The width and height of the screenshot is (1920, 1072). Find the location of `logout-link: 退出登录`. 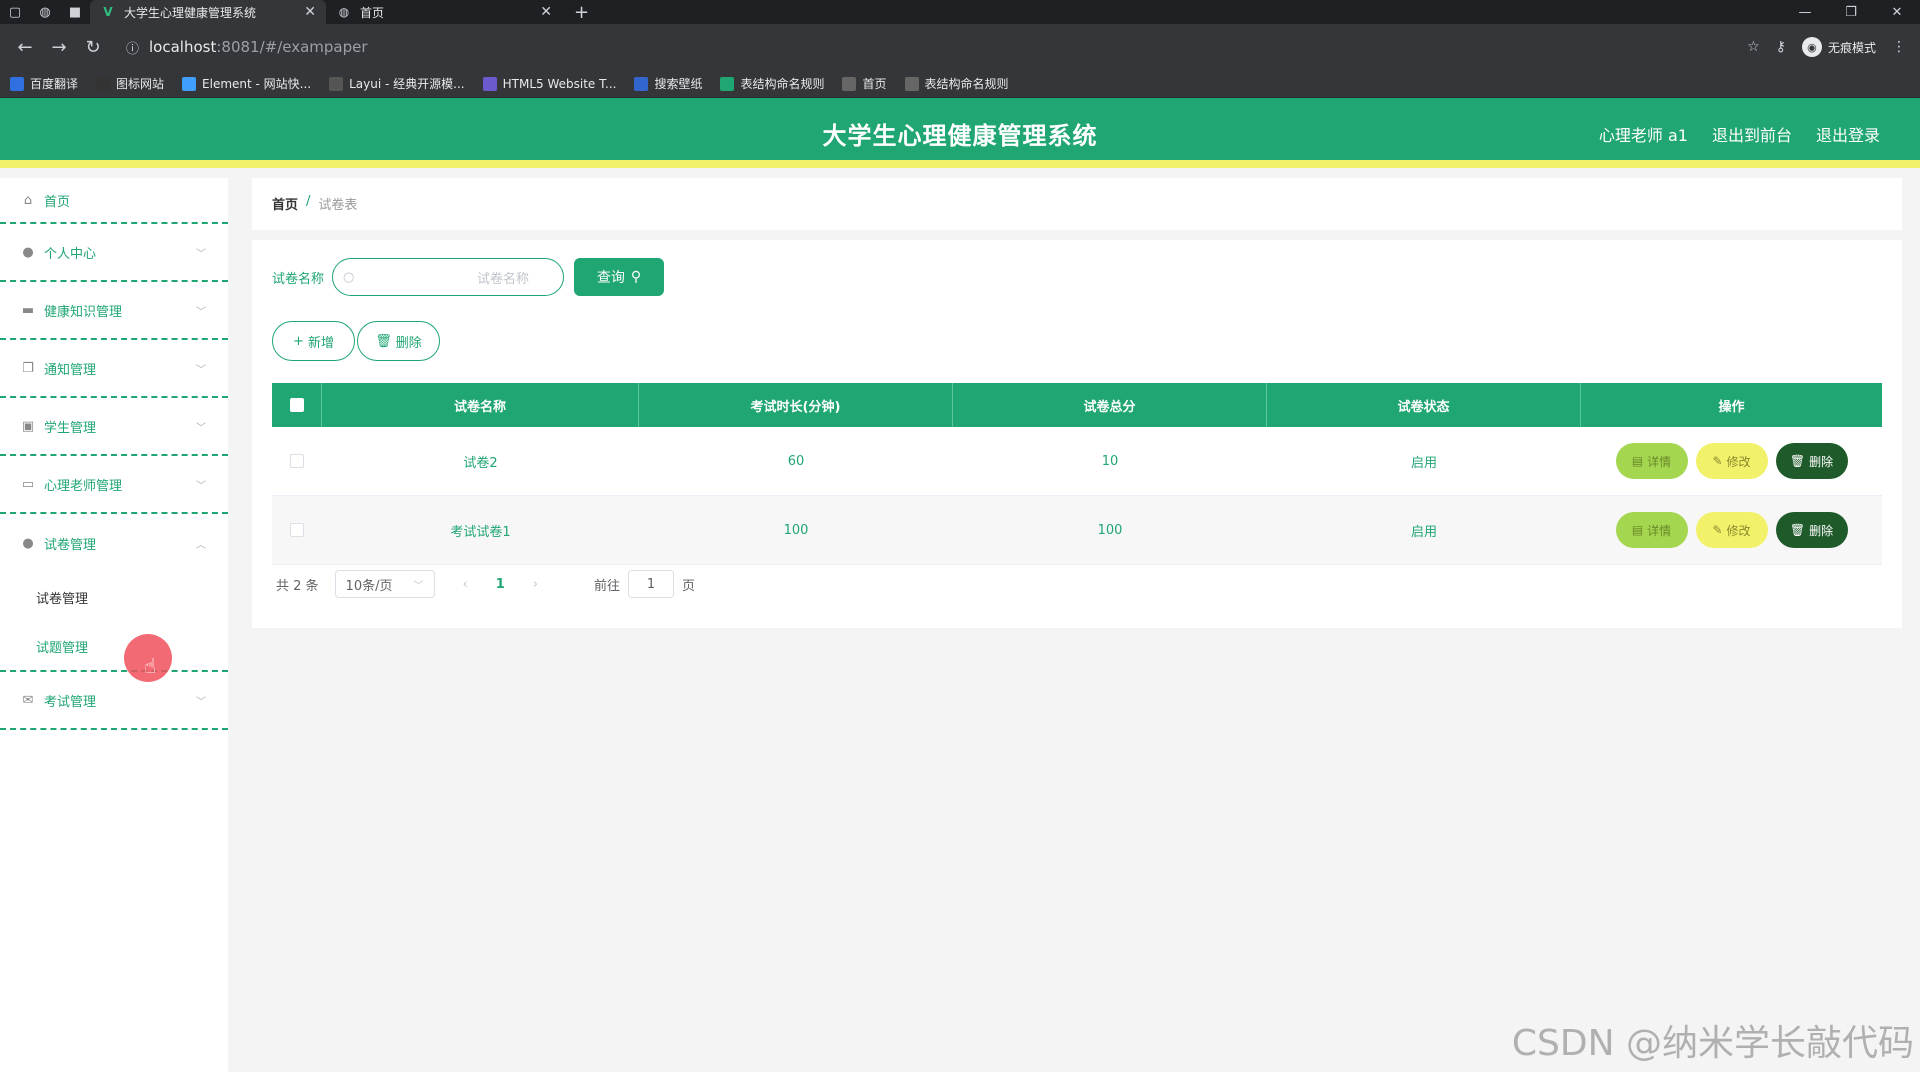

logout-link: 退出登录 is located at coordinates (1848, 134).